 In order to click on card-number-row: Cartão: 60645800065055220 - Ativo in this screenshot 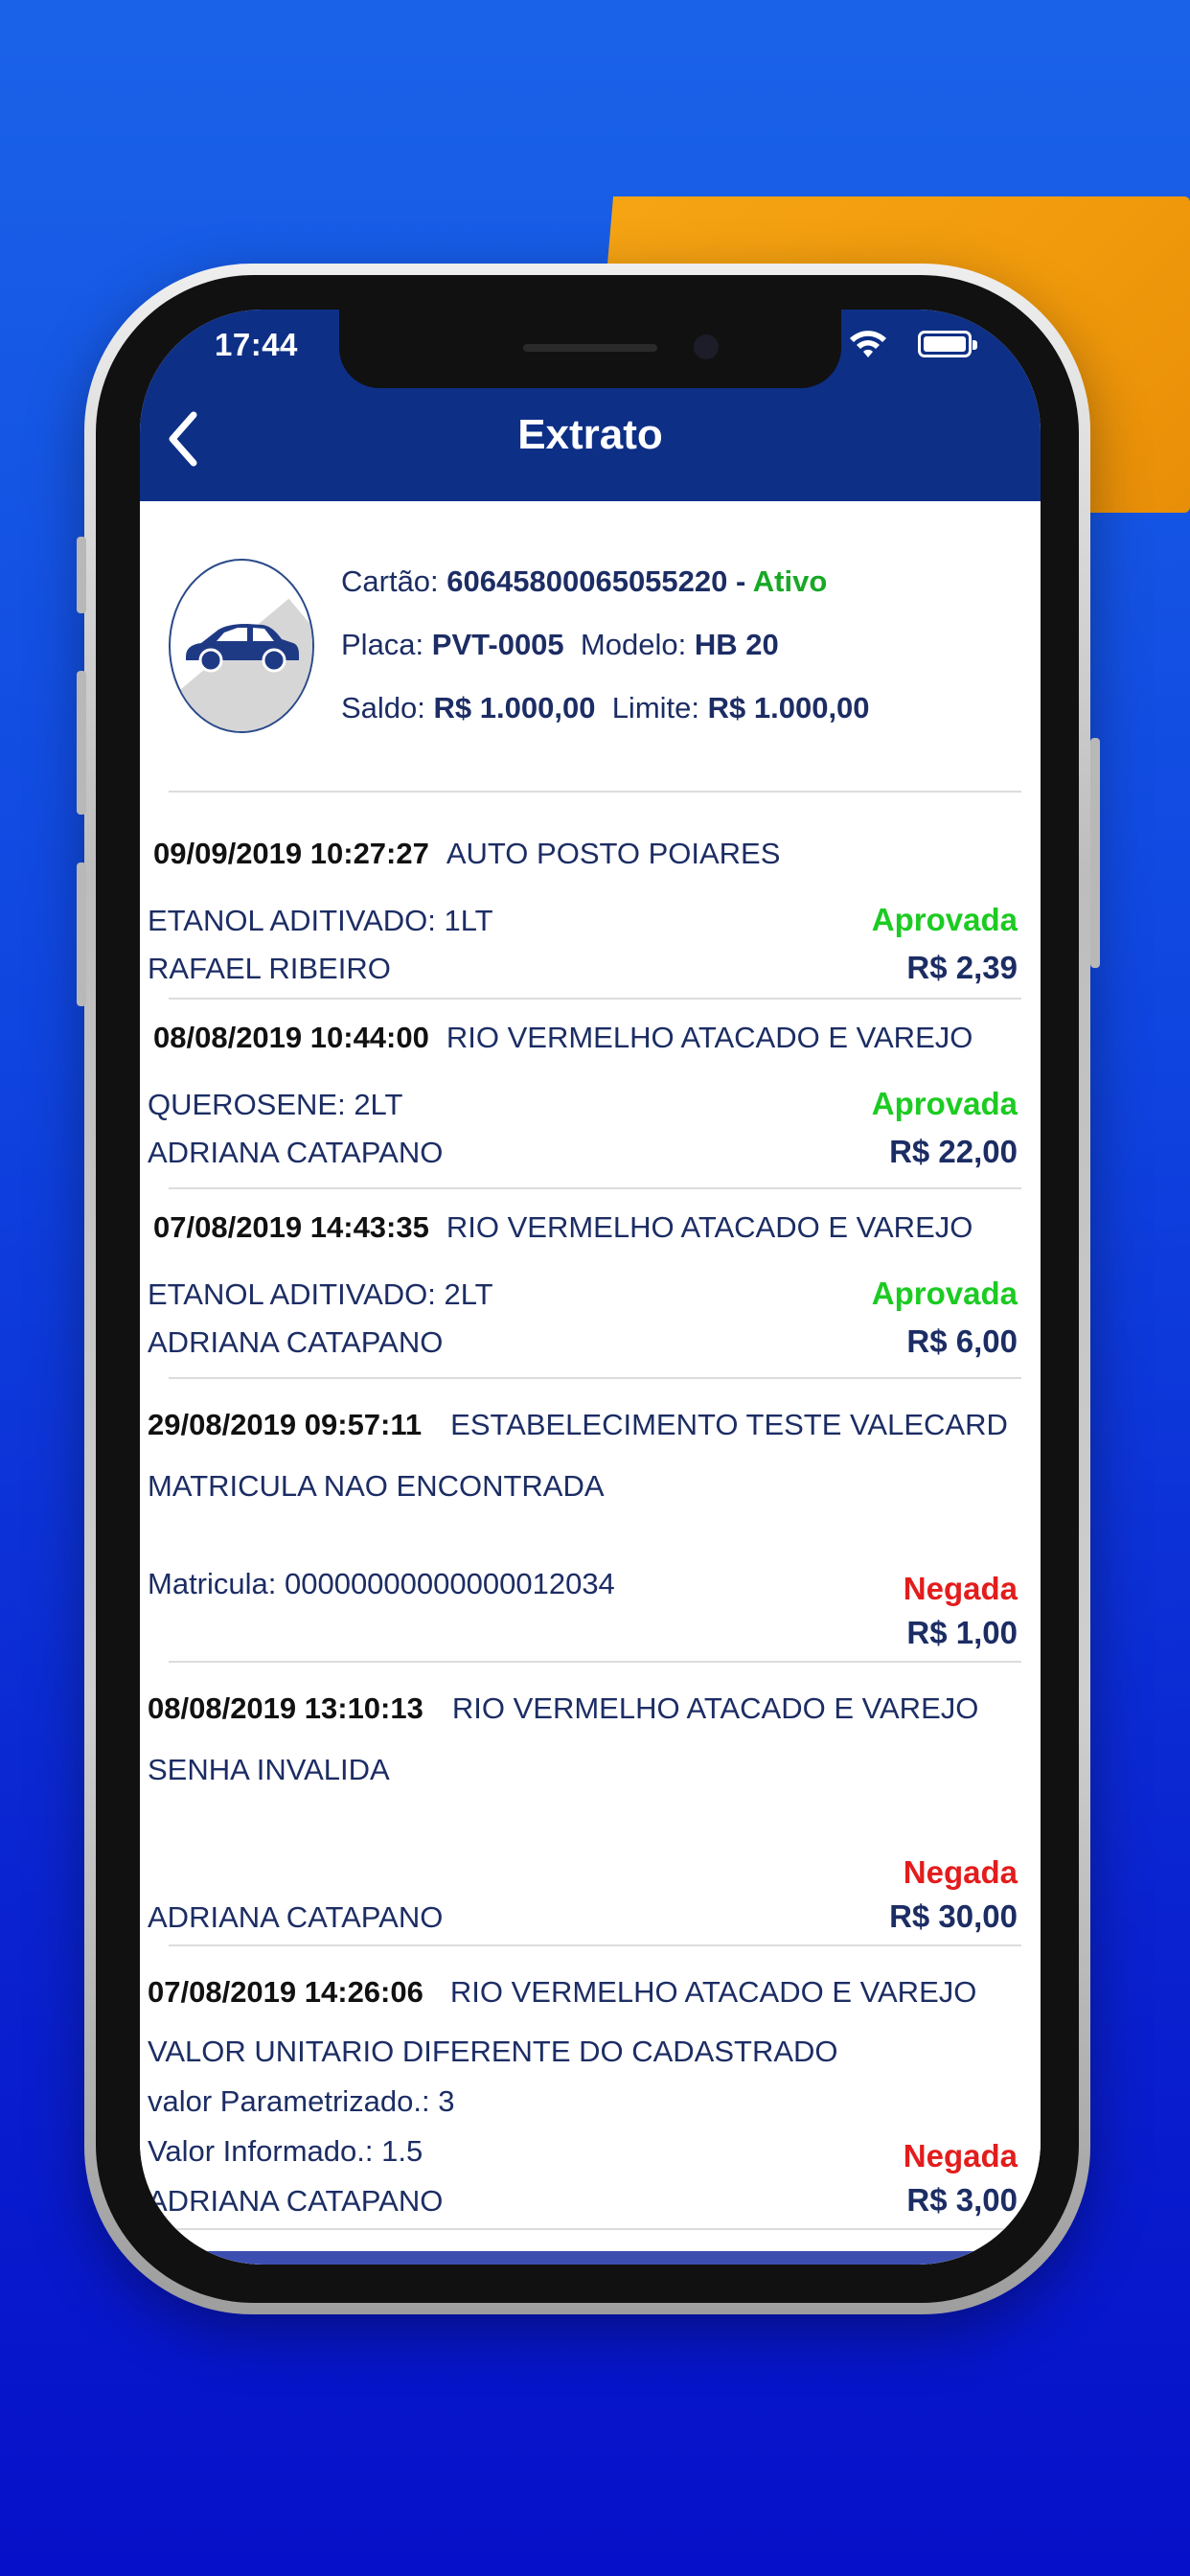, I will do `click(606, 592)`.